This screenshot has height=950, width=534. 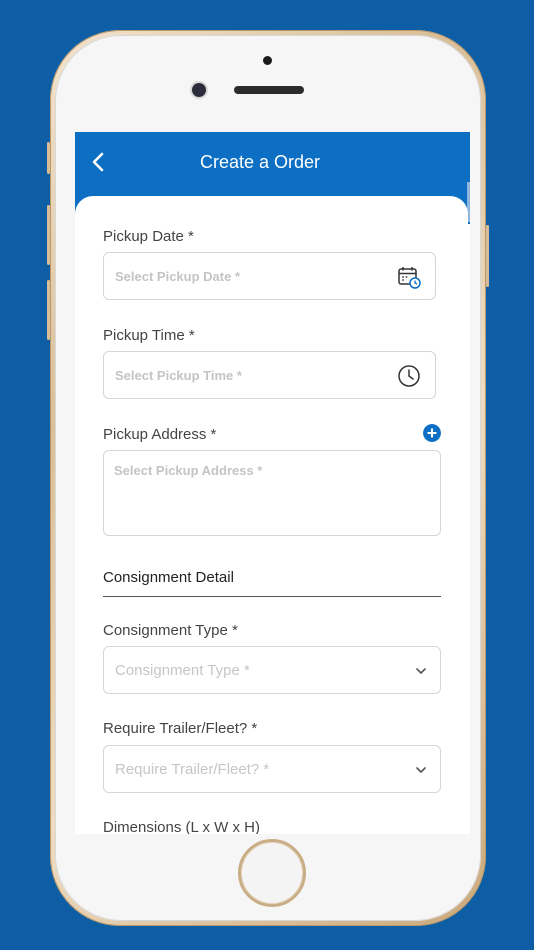 What do you see at coordinates (48, 310) in the screenshot?
I see `volume-down-button` at bounding box center [48, 310].